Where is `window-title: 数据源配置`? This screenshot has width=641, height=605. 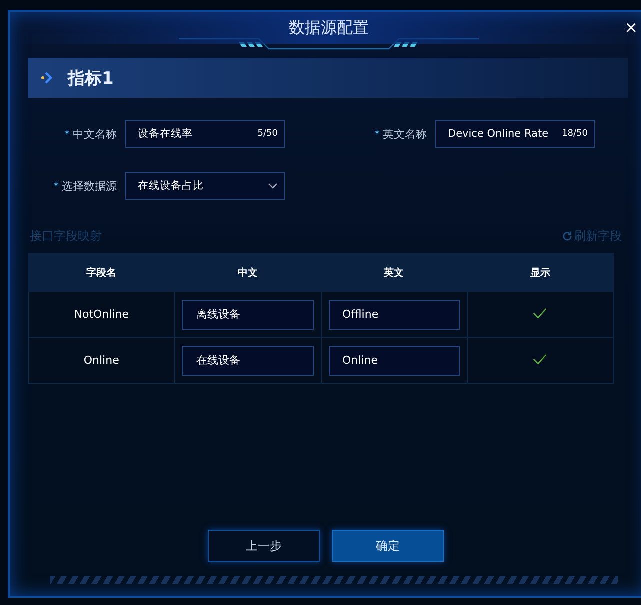 window-title: 数据源配置 is located at coordinates (329, 28).